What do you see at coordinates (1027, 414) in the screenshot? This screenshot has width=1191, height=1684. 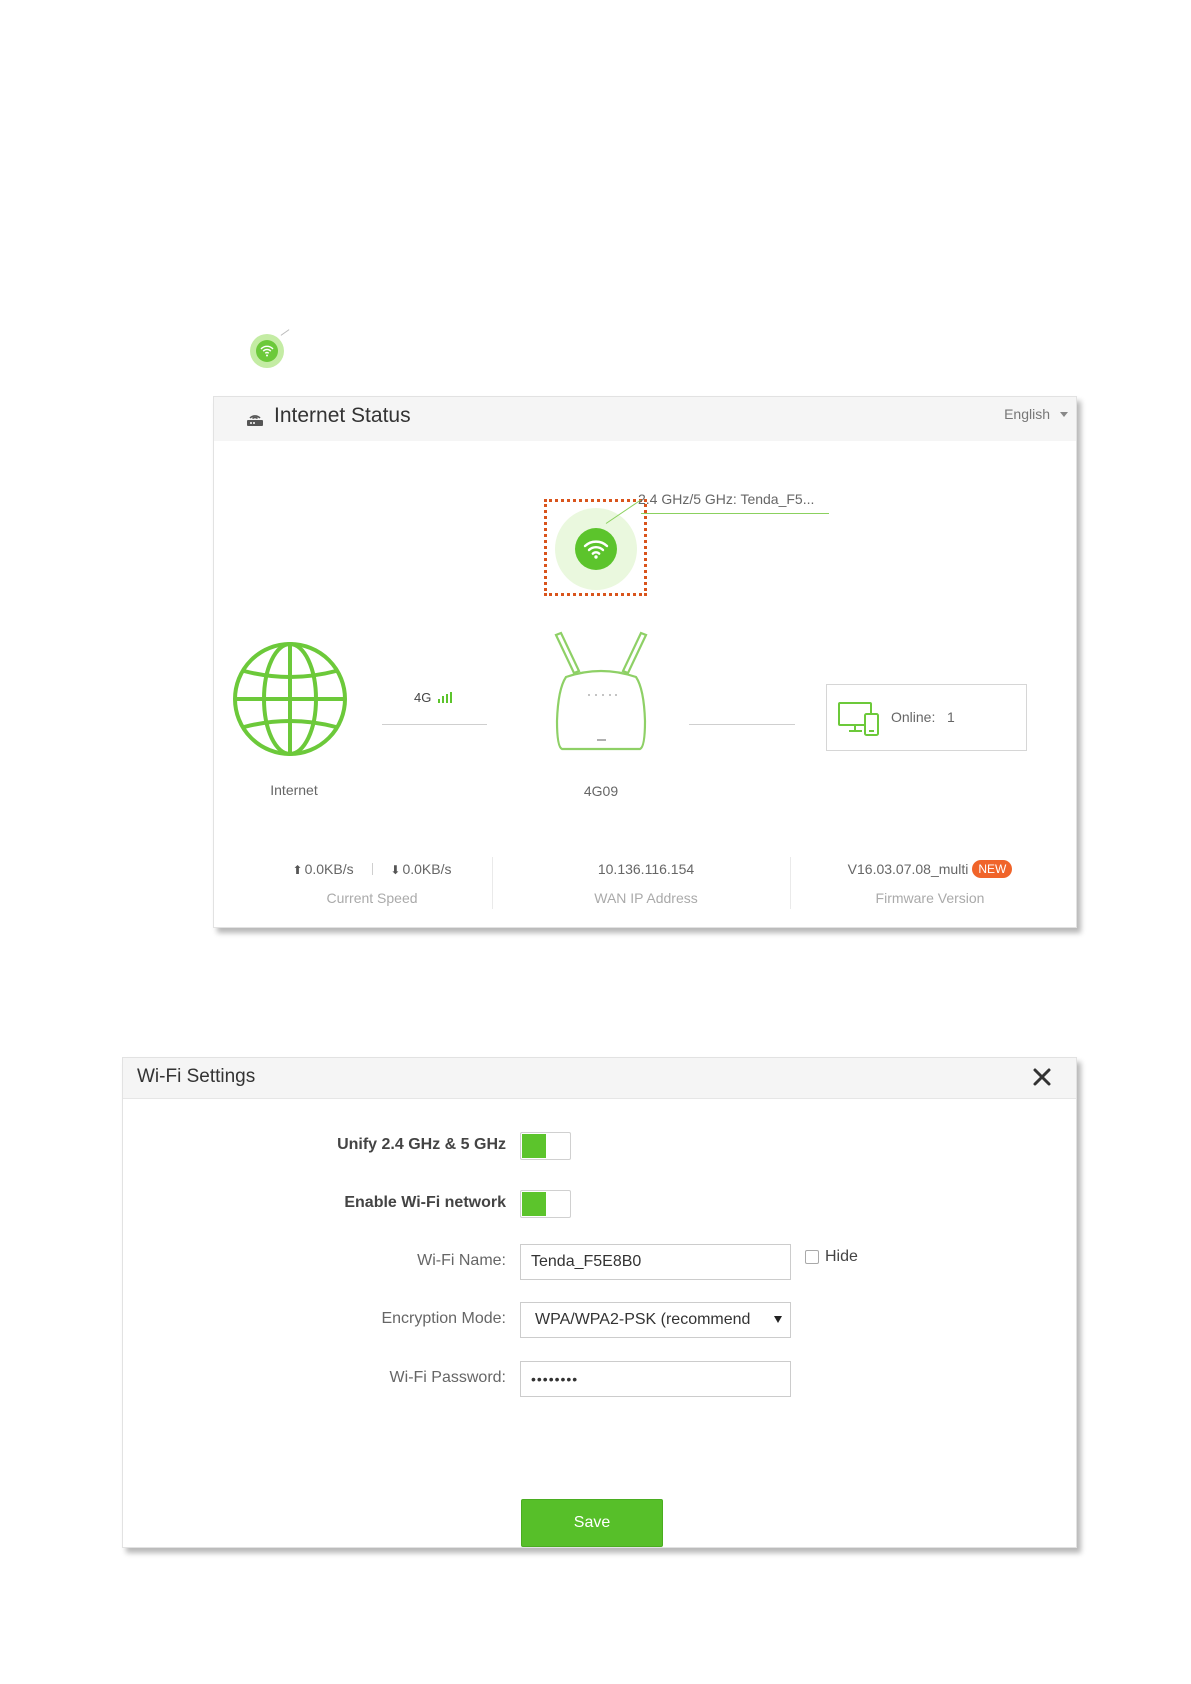 I see `language-selector: English` at bounding box center [1027, 414].